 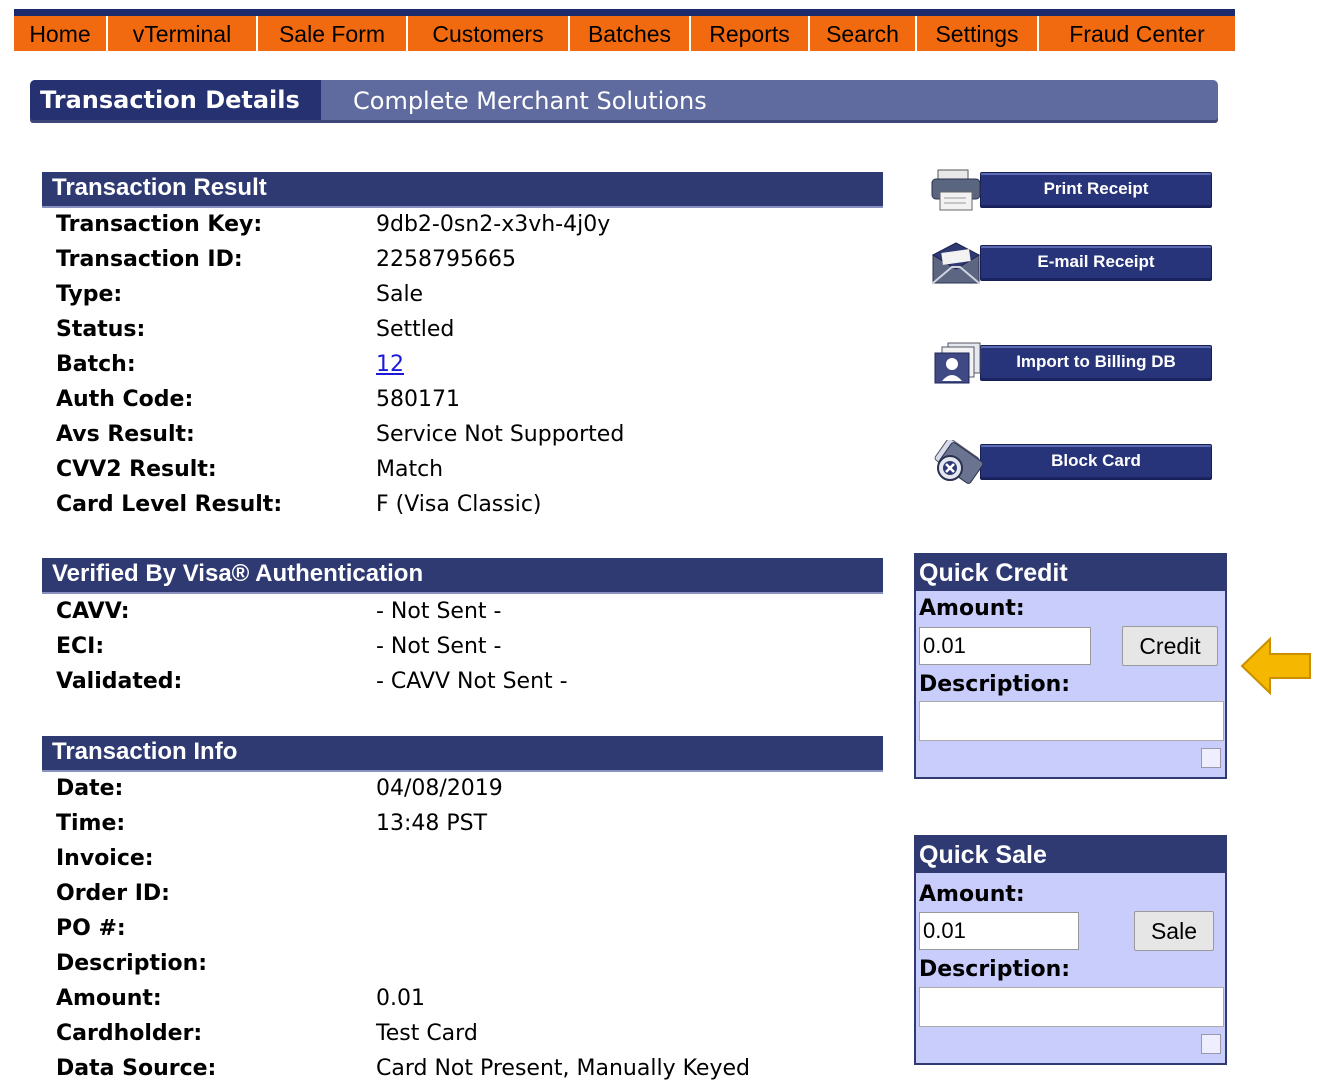 What do you see at coordinates (466, 299) in the screenshot?
I see `detail-row: Type: Sale` at bounding box center [466, 299].